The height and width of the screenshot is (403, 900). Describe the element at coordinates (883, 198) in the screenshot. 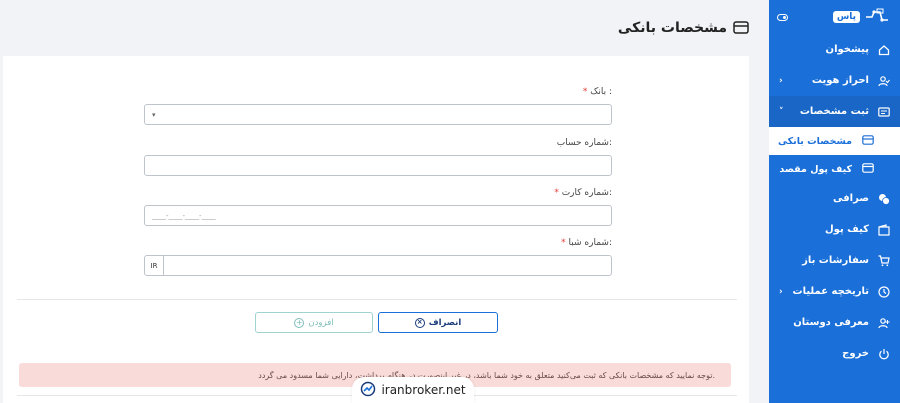

I see `coins-icon` at that location.